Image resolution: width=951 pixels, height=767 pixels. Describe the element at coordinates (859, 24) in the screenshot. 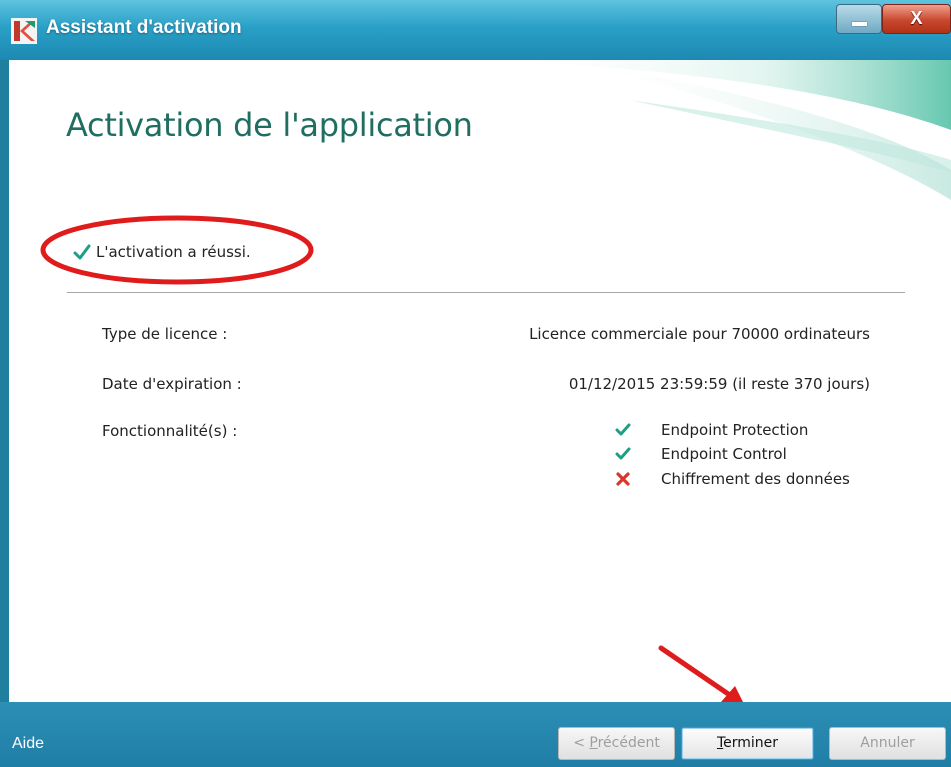

I see `minimize-icon` at that location.